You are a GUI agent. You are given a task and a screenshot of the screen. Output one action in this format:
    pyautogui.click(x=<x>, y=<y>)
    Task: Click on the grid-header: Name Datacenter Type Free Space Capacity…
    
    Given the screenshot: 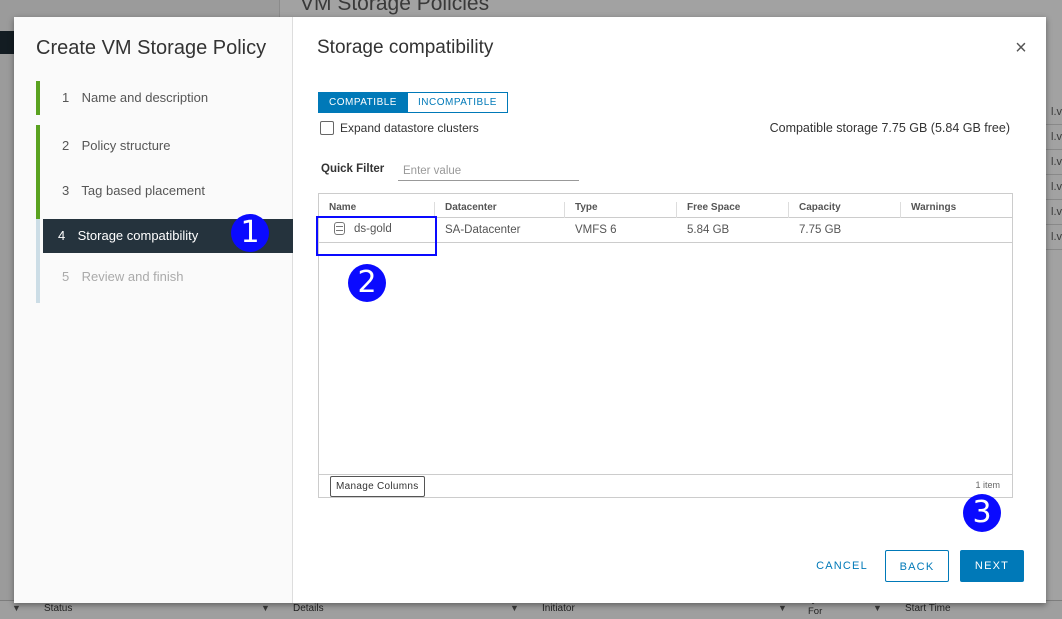 What is the action you would take?
    pyautogui.click(x=665, y=206)
    